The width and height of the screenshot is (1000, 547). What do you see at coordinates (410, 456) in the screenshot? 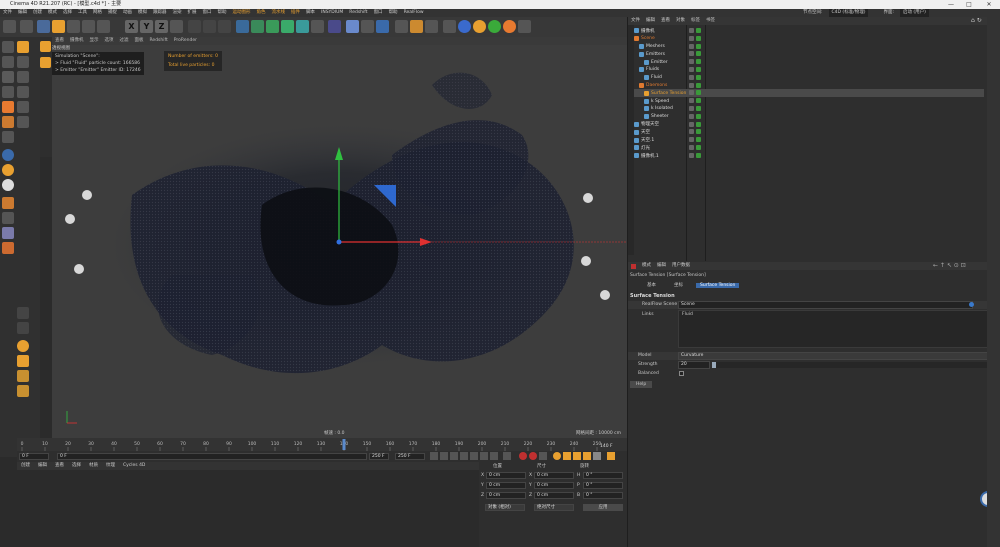
I see `end-frame-field: 250 F` at bounding box center [410, 456].